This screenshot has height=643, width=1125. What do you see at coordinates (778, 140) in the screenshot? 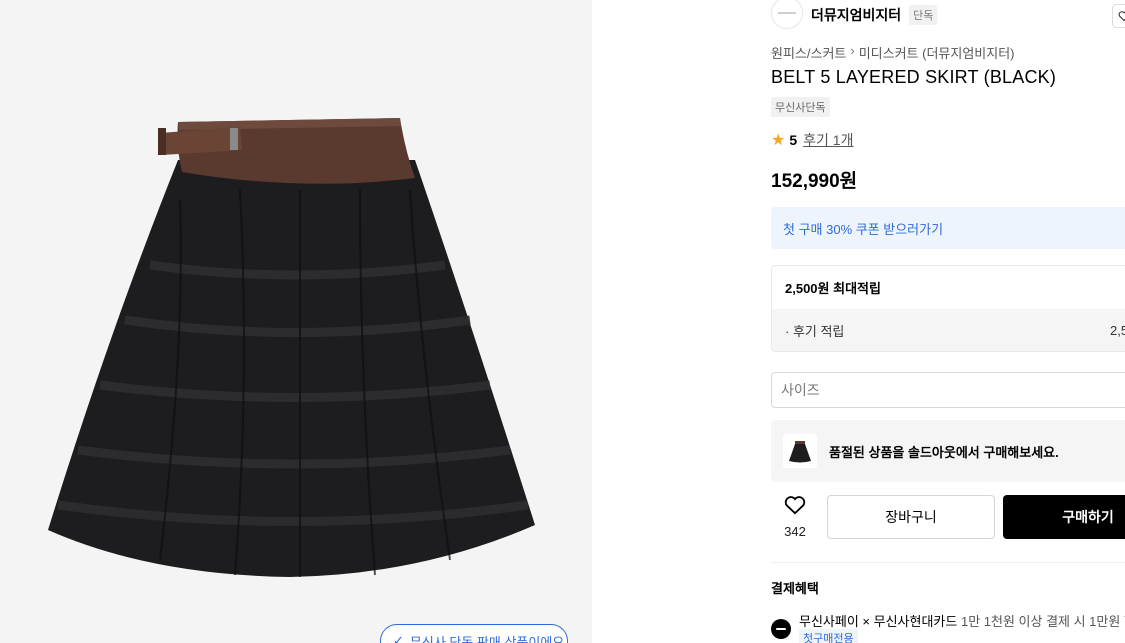
I see `star-icon: ★` at bounding box center [778, 140].